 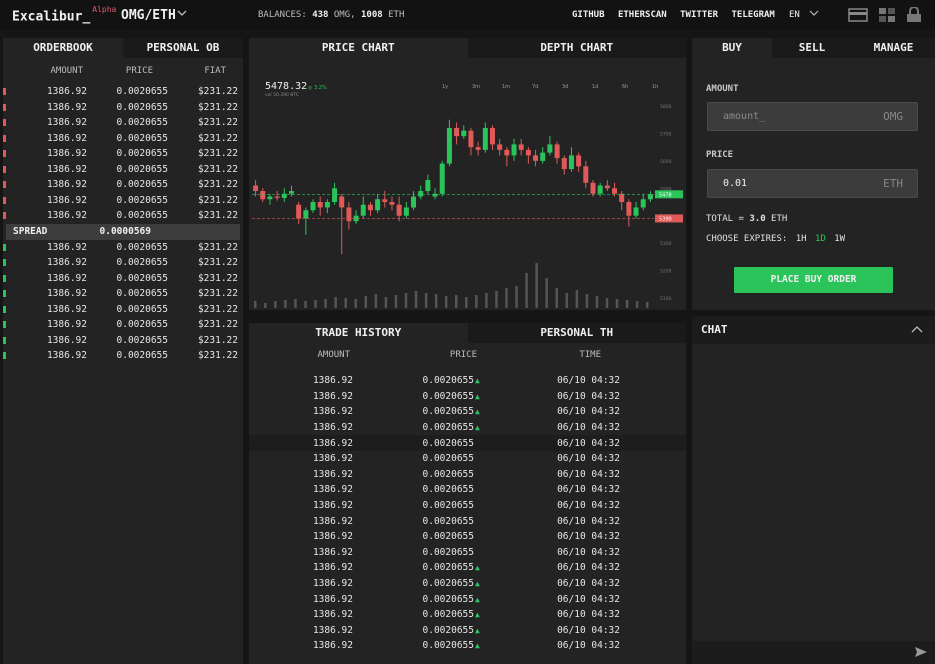 I want to click on place-buy-order-button: PLACE BUY ORDER, so click(x=813, y=280).